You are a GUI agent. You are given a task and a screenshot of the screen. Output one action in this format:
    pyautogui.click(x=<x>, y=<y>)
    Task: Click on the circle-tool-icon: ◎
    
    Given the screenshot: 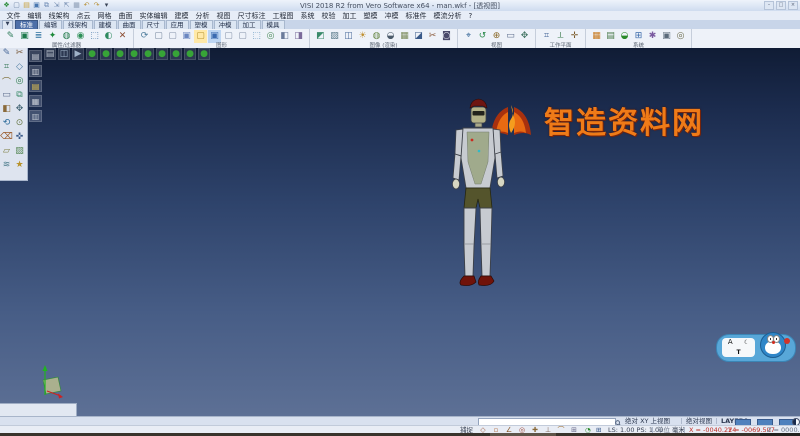 What is the action you would take?
    pyautogui.click(x=20, y=81)
    